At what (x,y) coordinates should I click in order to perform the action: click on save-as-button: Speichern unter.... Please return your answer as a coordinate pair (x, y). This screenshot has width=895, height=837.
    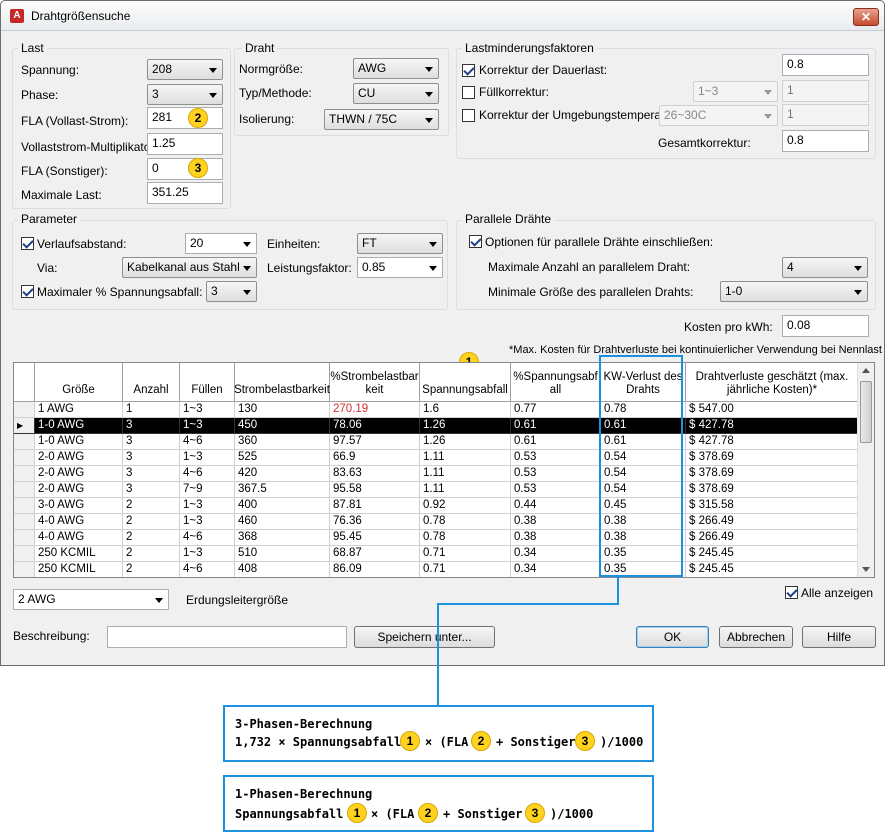
    Looking at the image, I should click on (424, 637).